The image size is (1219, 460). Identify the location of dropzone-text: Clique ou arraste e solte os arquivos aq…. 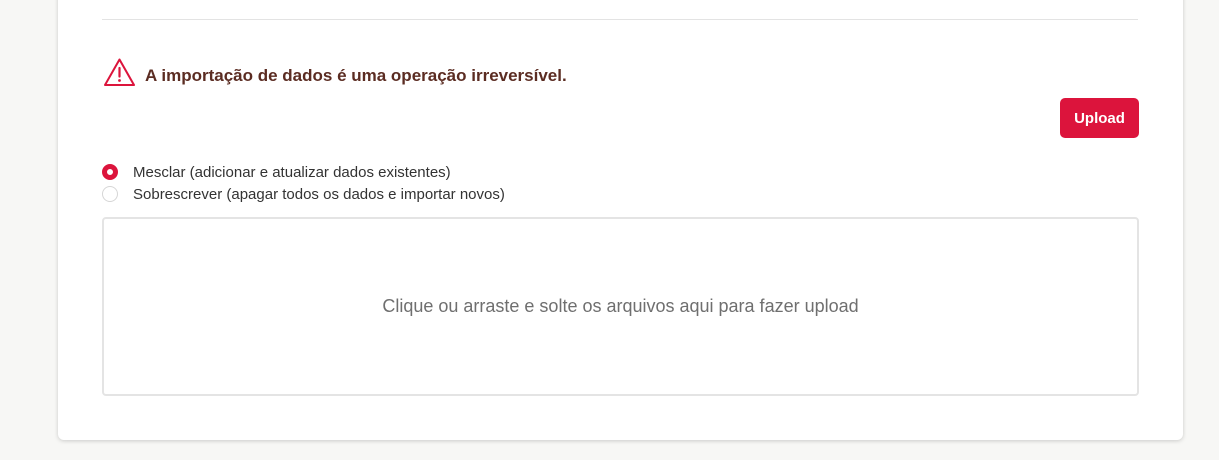
(620, 306).